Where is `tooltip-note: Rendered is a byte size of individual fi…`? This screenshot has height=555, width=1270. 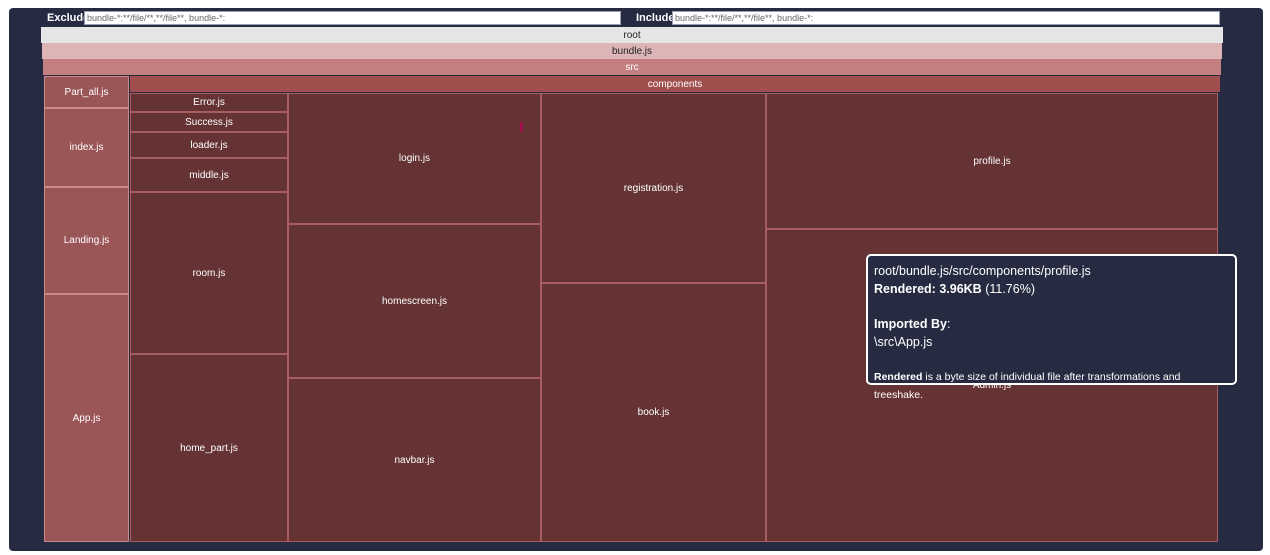
tooltip-note: Rendered is a byte size of individual fi… is located at coordinates (1051, 386).